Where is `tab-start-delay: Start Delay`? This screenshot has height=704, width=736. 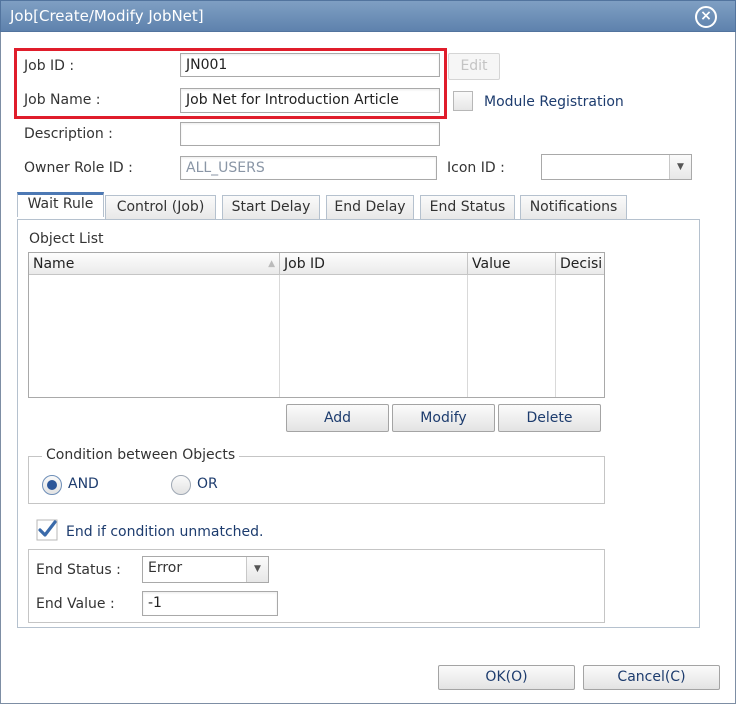 tab-start-delay: Start Delay is located at coordinates (271, 207).